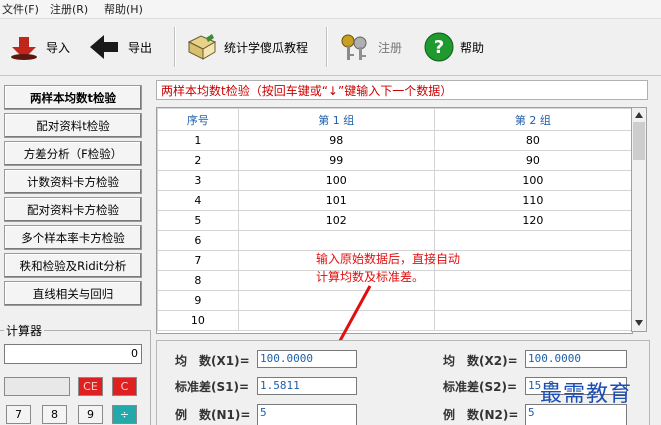 Image resolution: width=661 pixels, height=425 pixels. I want to click on register-label: 注册, so click(390, 47).